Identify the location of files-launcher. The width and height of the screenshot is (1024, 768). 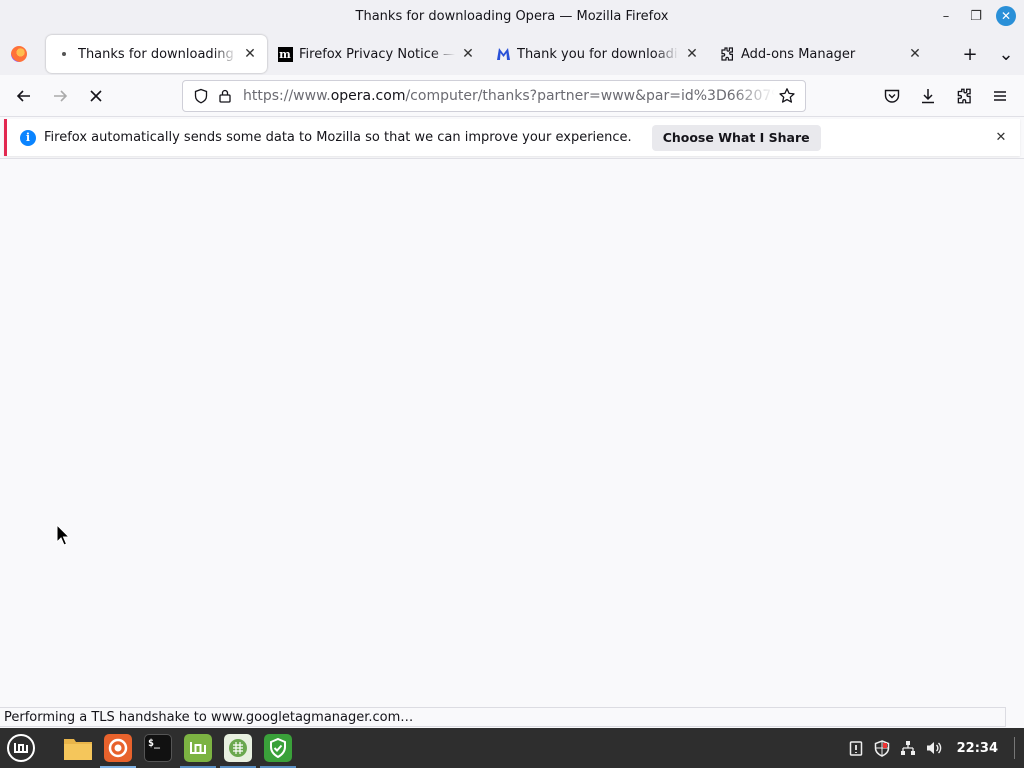
(78, 748).